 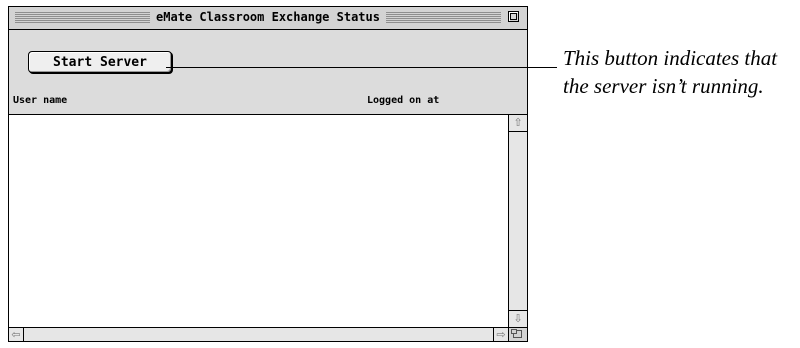 What do you see at coordinates (517, 221) in the screenshot?
I see `vertical-scrollbar: ⇧ ⇩` at bounding box center [517, 221].